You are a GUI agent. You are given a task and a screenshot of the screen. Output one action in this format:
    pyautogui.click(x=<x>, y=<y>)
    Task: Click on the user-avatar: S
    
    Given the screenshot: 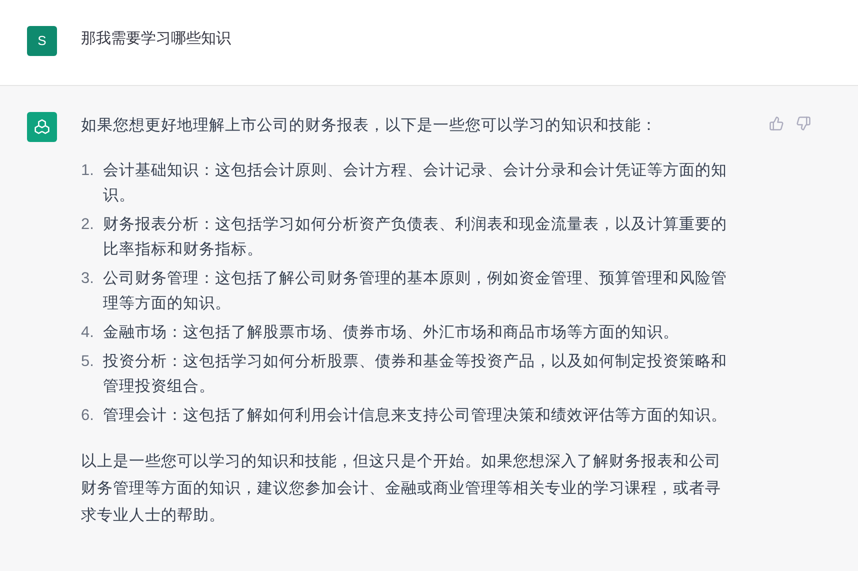 What is the action you would take?
    pyautogui.click(x=42, y=41)
    